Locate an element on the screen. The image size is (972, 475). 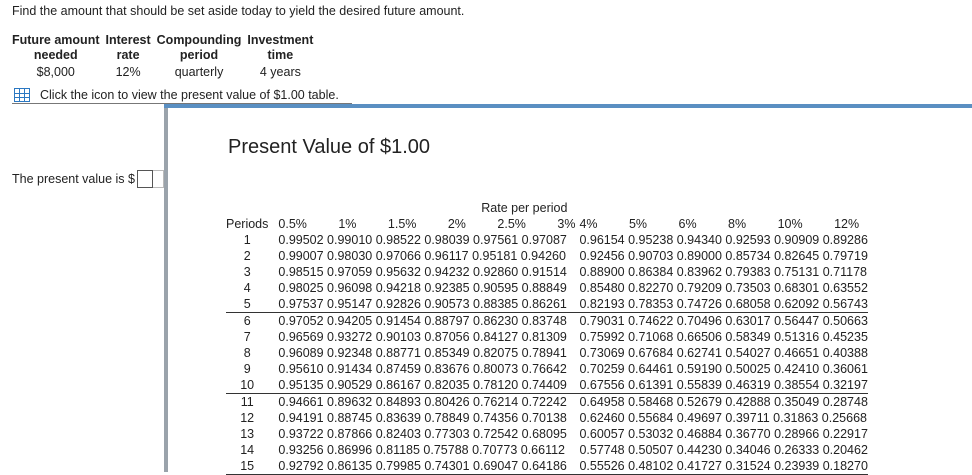
table-grid-icon is located at coordinates (22, 95).